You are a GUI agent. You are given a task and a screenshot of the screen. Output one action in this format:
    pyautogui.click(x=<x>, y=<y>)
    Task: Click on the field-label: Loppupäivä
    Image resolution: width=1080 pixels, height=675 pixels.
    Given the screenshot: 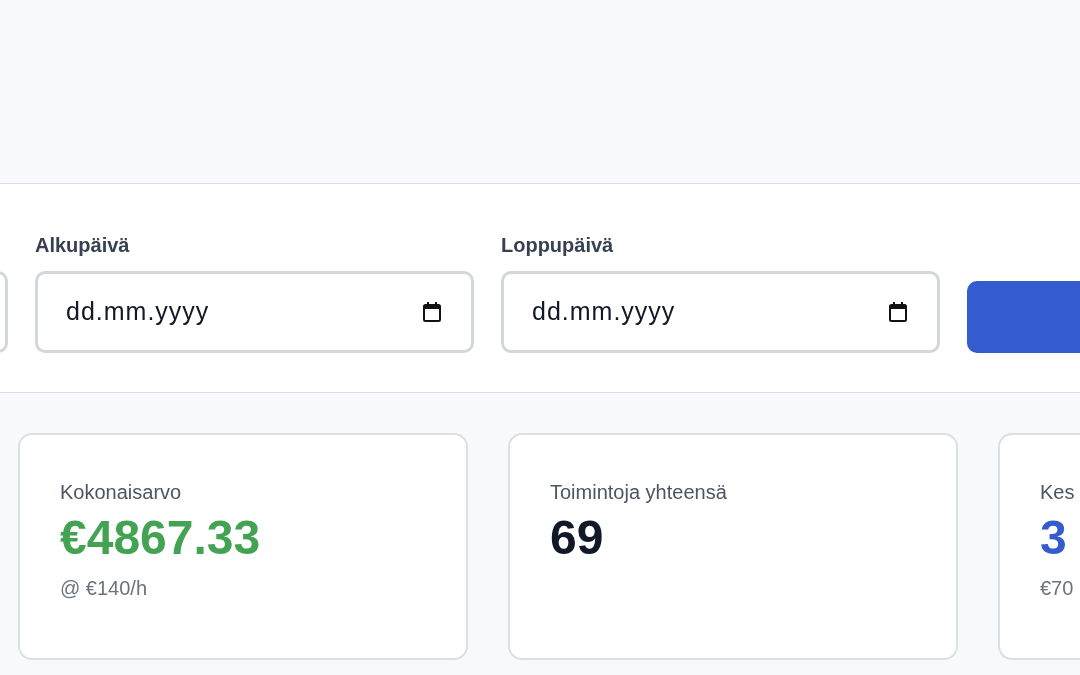 What is the action you would take?
    pyautogui.click(x=558, y=245)
    